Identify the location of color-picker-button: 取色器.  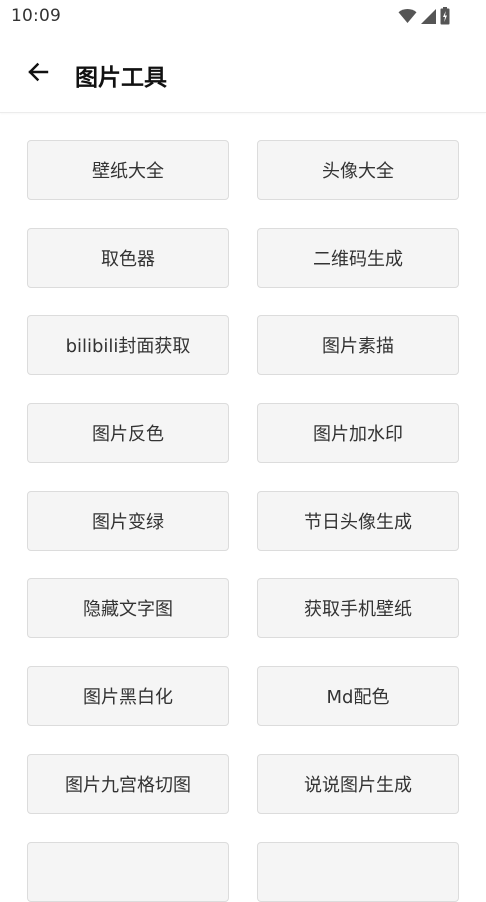
(128, 257).